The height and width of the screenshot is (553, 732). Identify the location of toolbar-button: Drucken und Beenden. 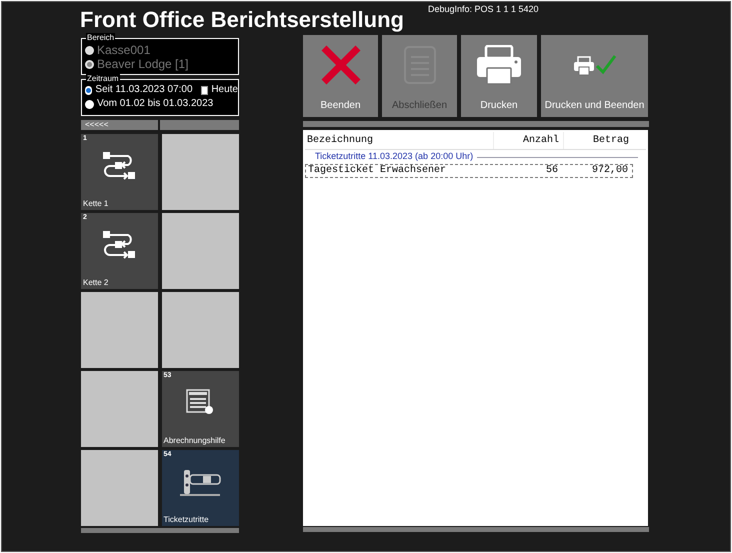
(594, 76).